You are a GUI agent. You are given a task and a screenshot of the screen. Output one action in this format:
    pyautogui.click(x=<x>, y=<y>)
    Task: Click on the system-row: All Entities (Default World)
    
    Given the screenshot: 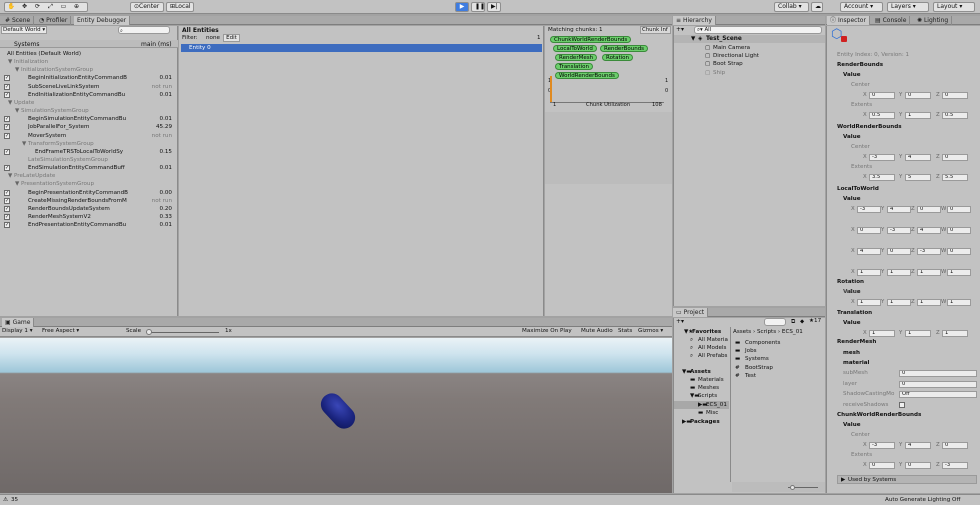 What is the action you would take?
    pyautogui.click(x=89, y=54)
    